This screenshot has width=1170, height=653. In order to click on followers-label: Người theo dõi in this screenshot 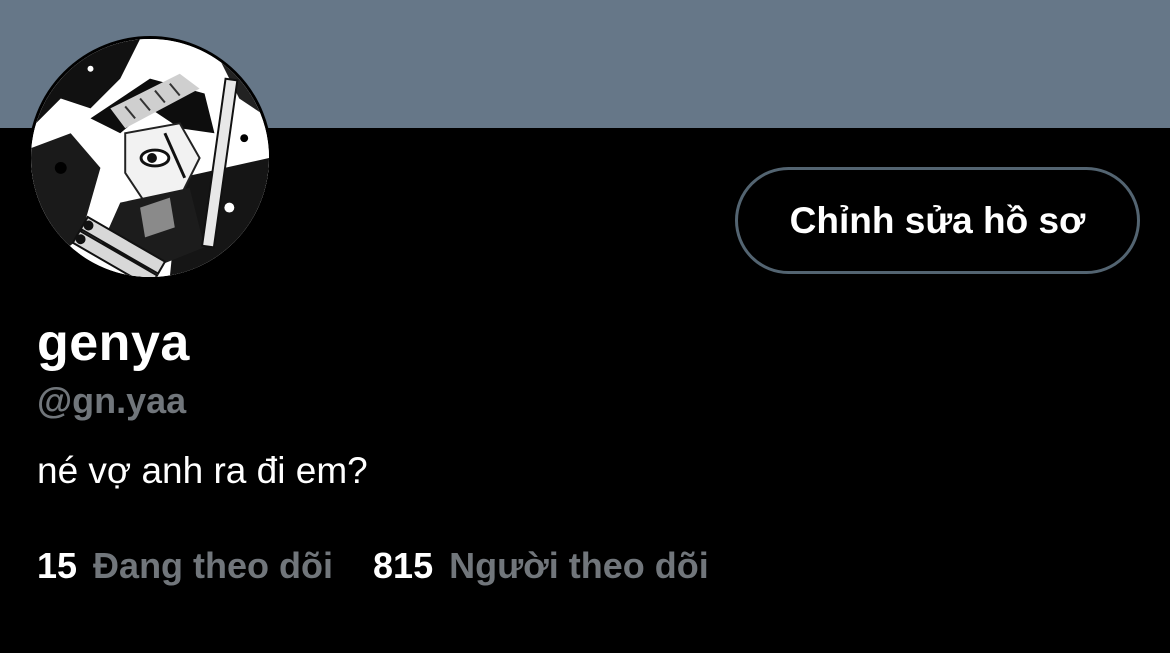, I will do `click(579, 565)`.